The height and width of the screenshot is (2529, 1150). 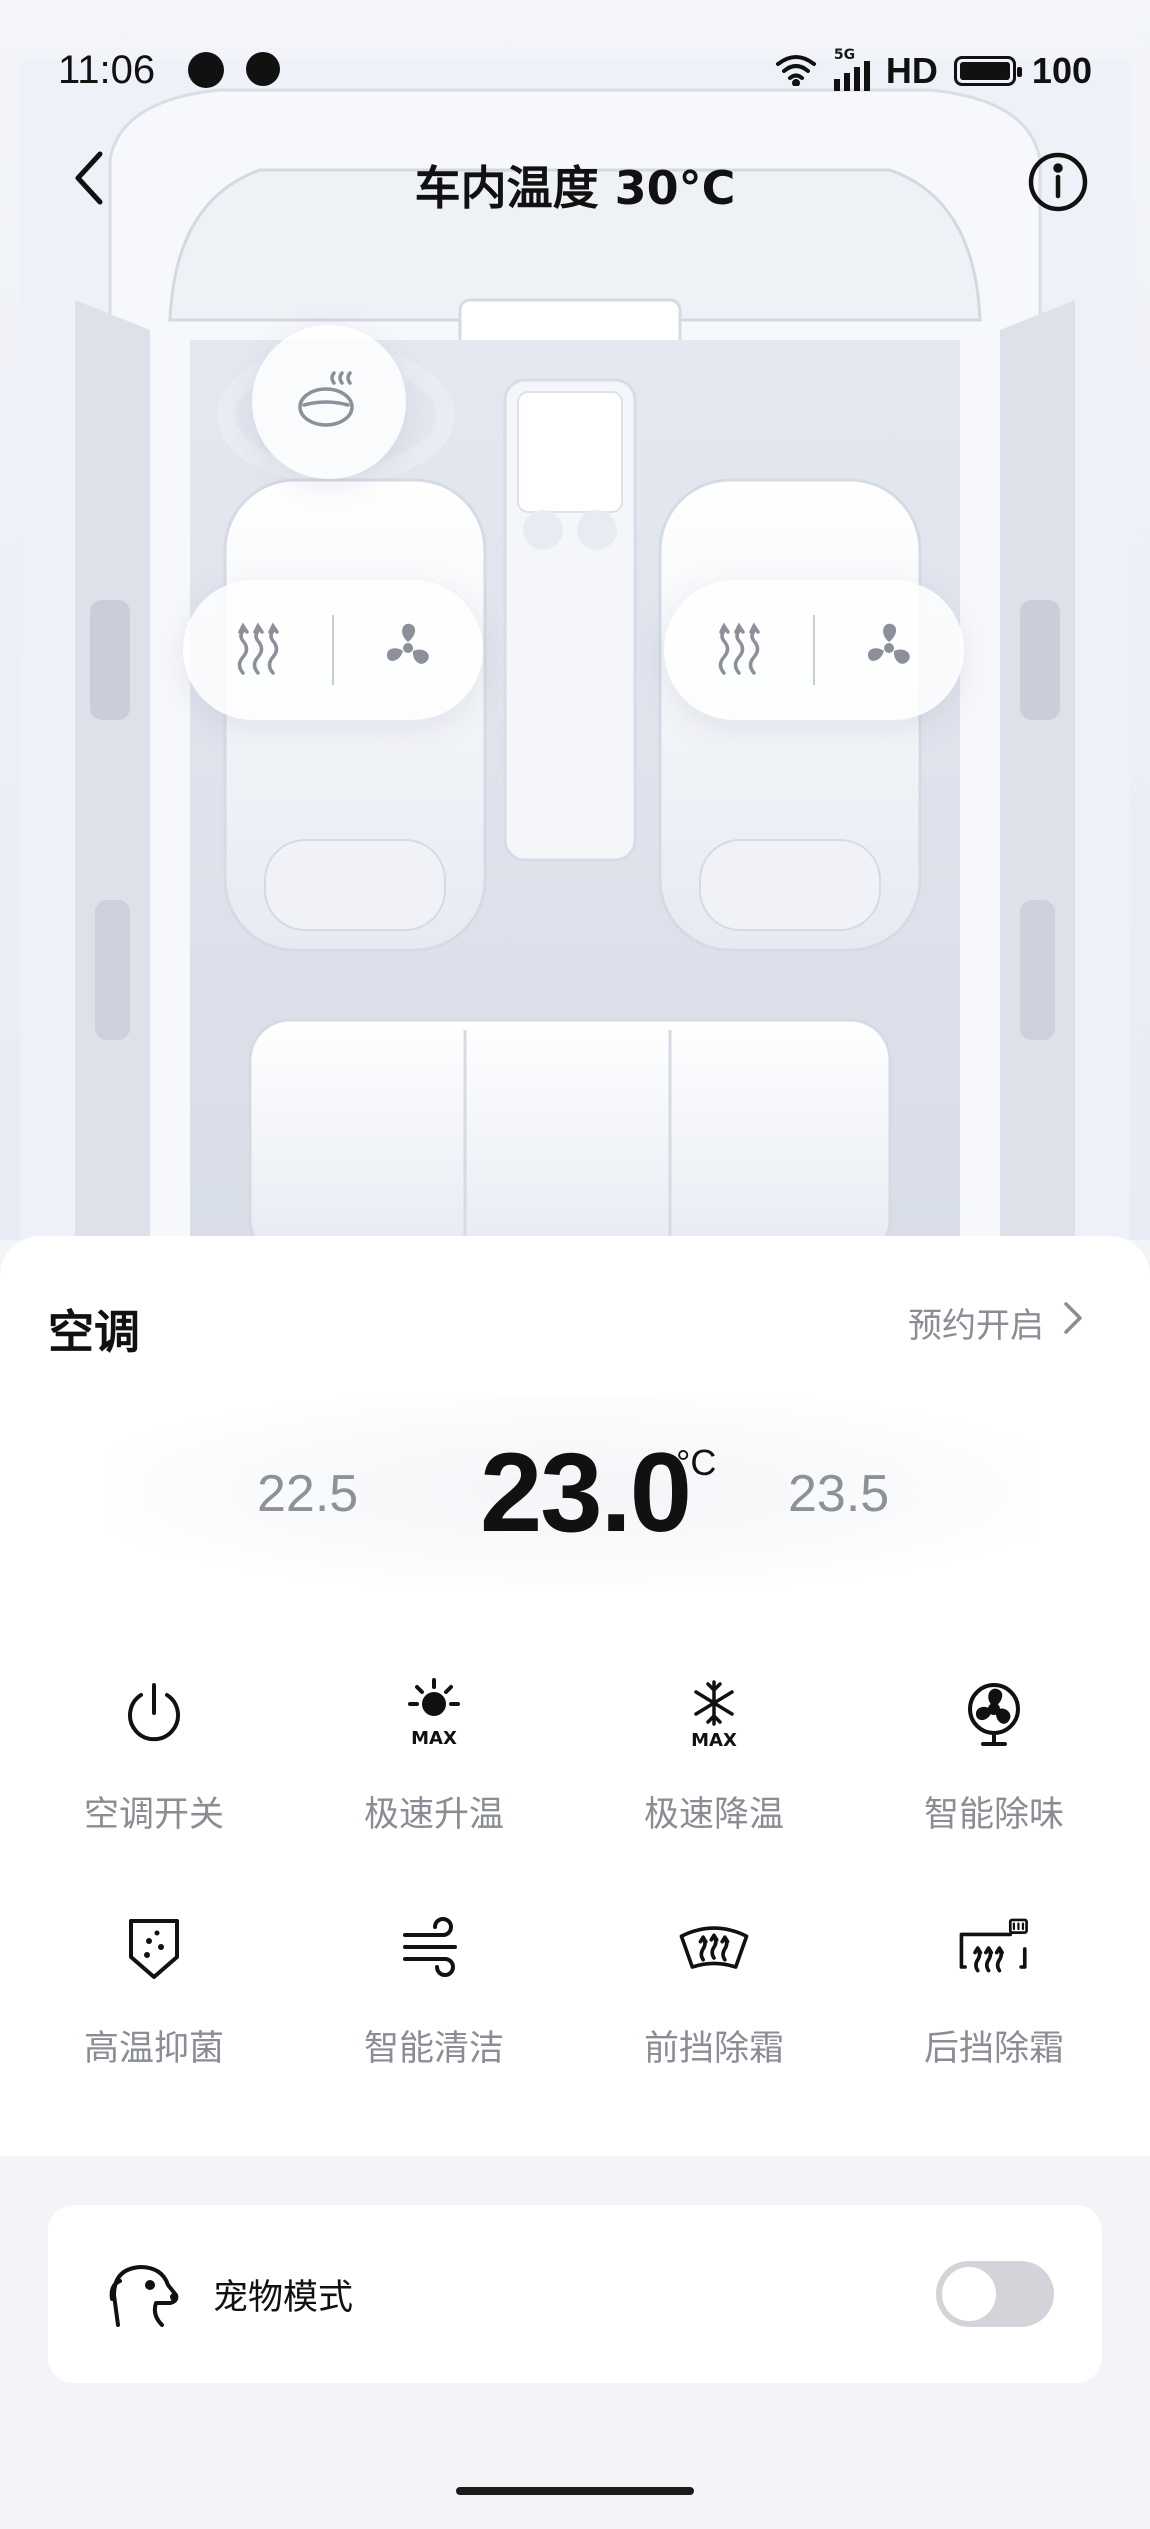 What do you see at coordinates (153, 2049) in the screenshot?
I see `func-label: 高温抑菌` at bounding box center [153, 2049].